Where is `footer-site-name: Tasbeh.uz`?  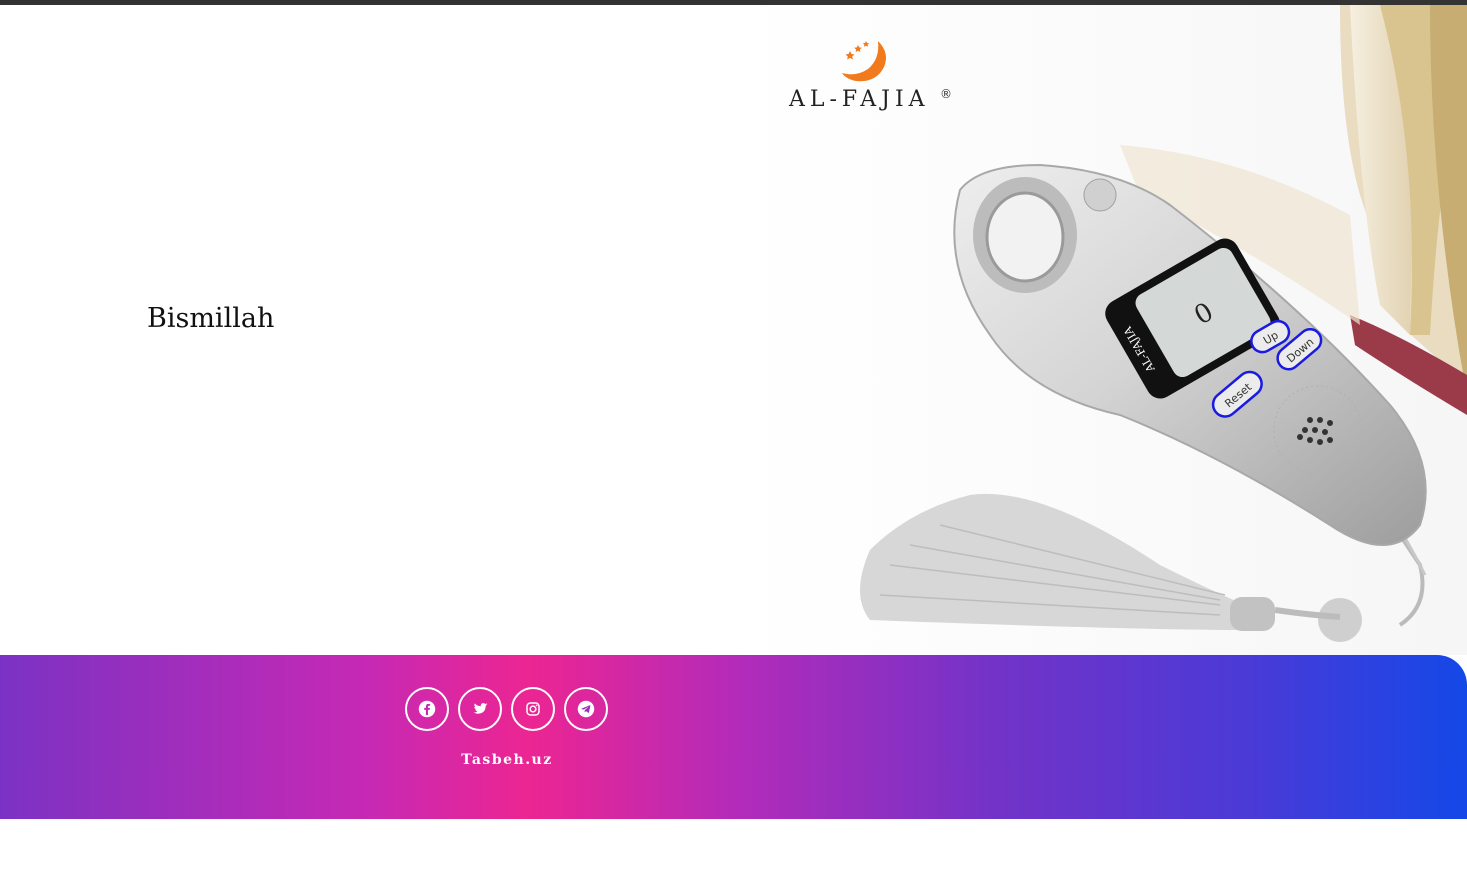 footer-site-name: Tasbeh.uz is located at coordinates (507, 760).